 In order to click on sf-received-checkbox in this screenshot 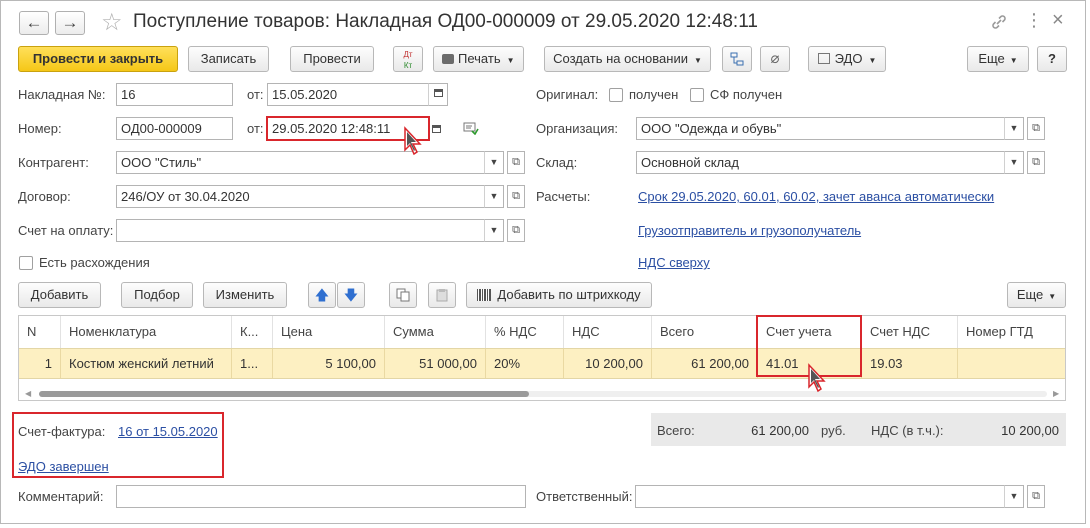, I will do `click(697, 95)`.